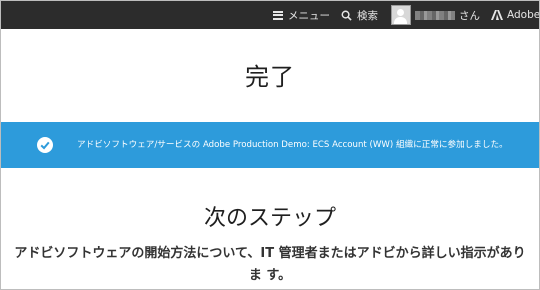  I want to click on avatar, so click(401, 15).